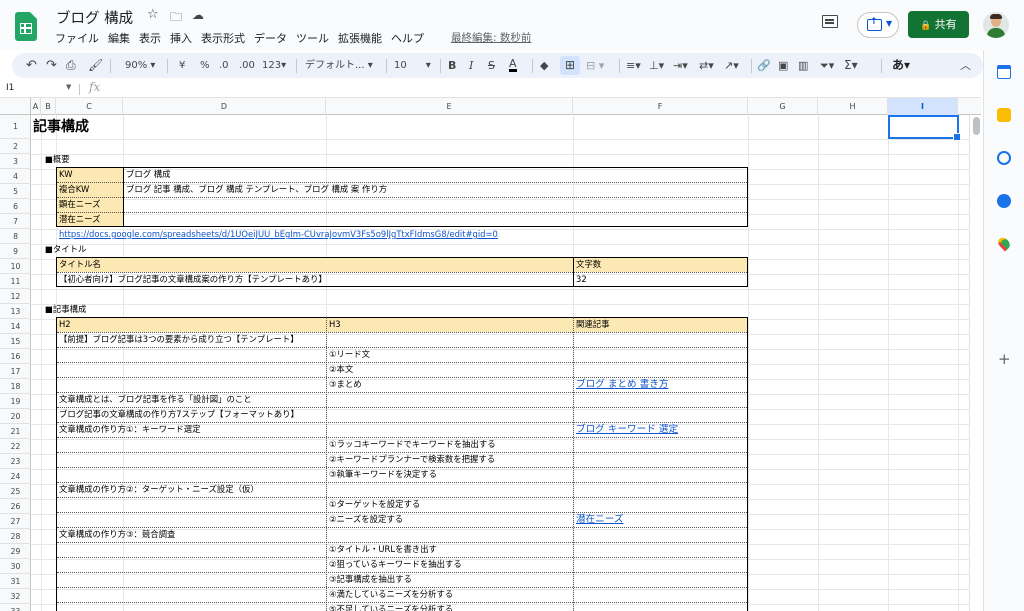  Describe the element at coordinates (15, 266) in the screenshot. I see `row-header-10: 10` at that location.